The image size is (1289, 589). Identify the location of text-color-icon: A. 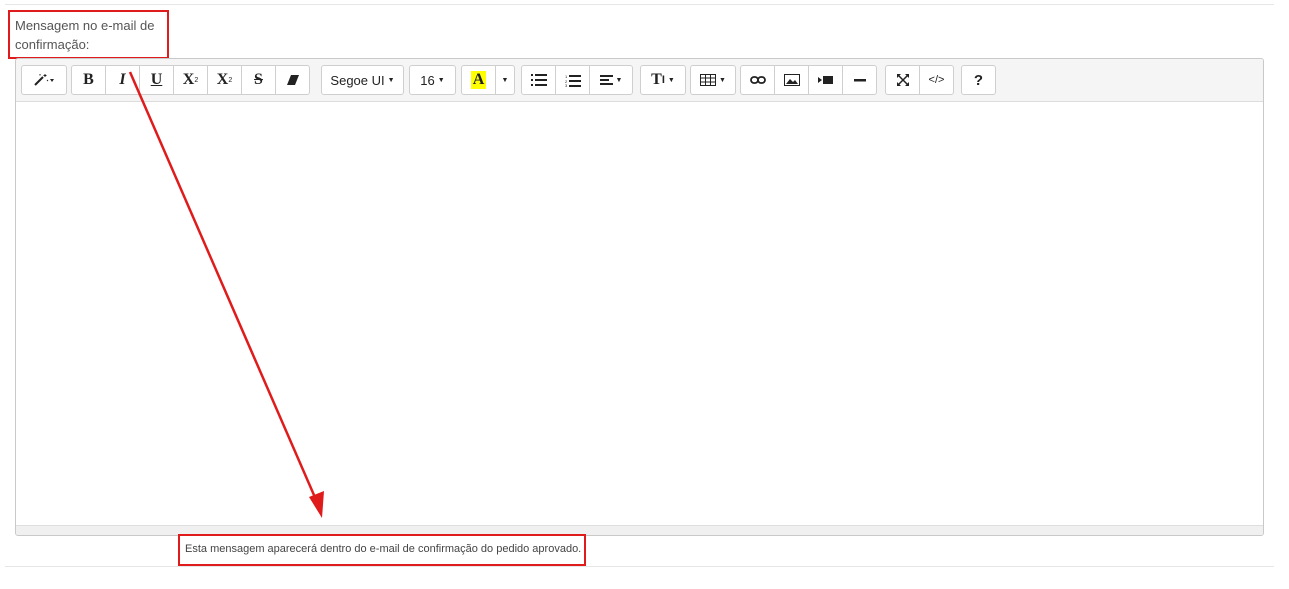
(478, 80).